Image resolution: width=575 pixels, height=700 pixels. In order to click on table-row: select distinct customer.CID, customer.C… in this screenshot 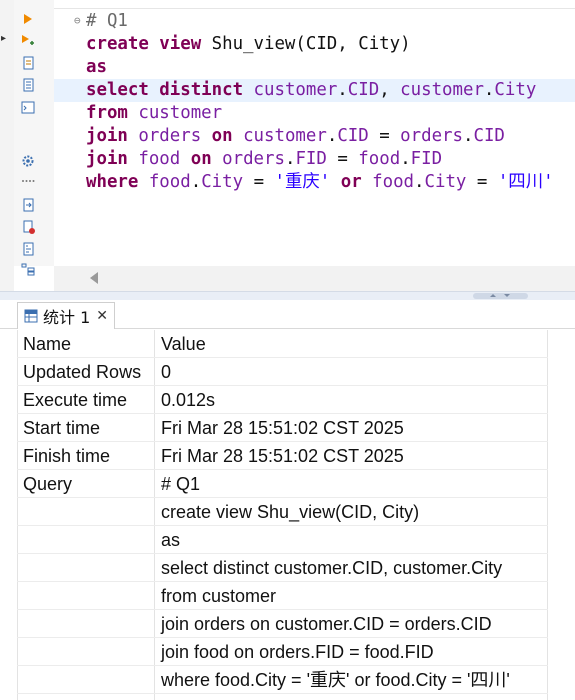, I will do `click(282, 568)`.